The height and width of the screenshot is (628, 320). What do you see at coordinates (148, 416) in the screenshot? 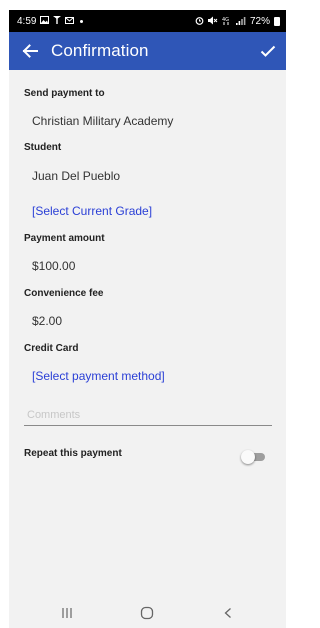
I see `comments-input` at bounding box center [148, 416].